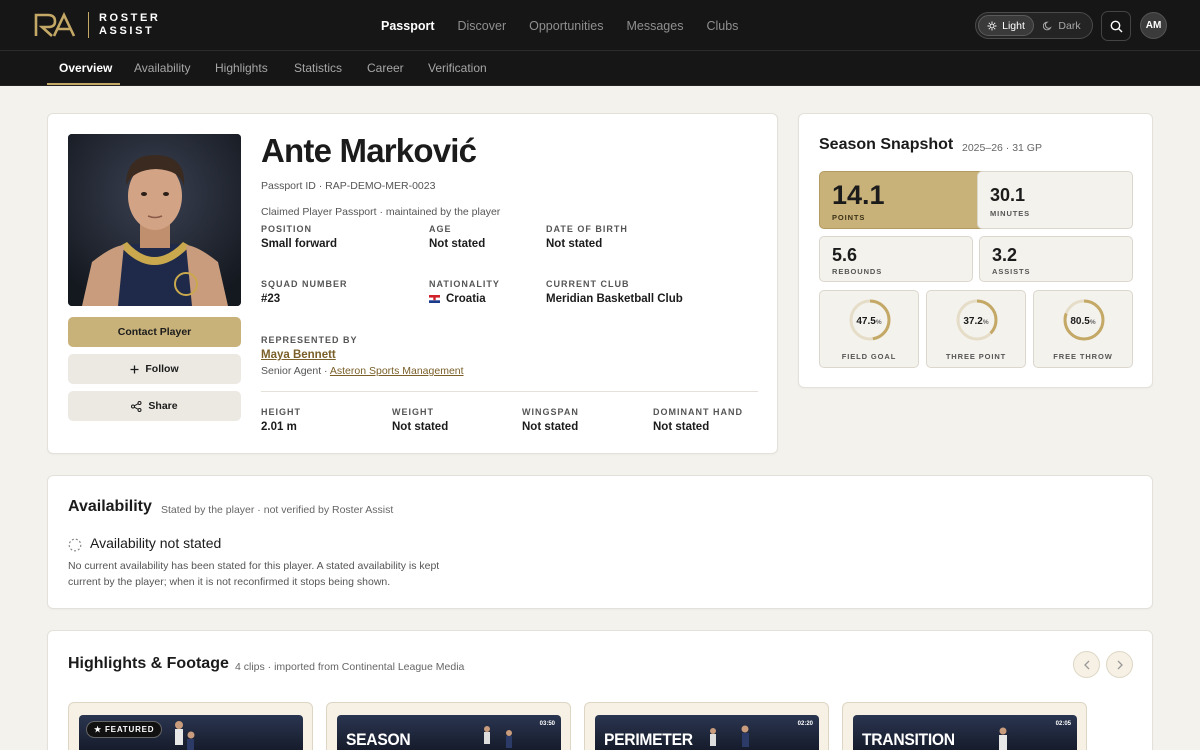  Describe the element at coordinates (154, 220) in the screenshot. I see `player-portrait-image` at that location.